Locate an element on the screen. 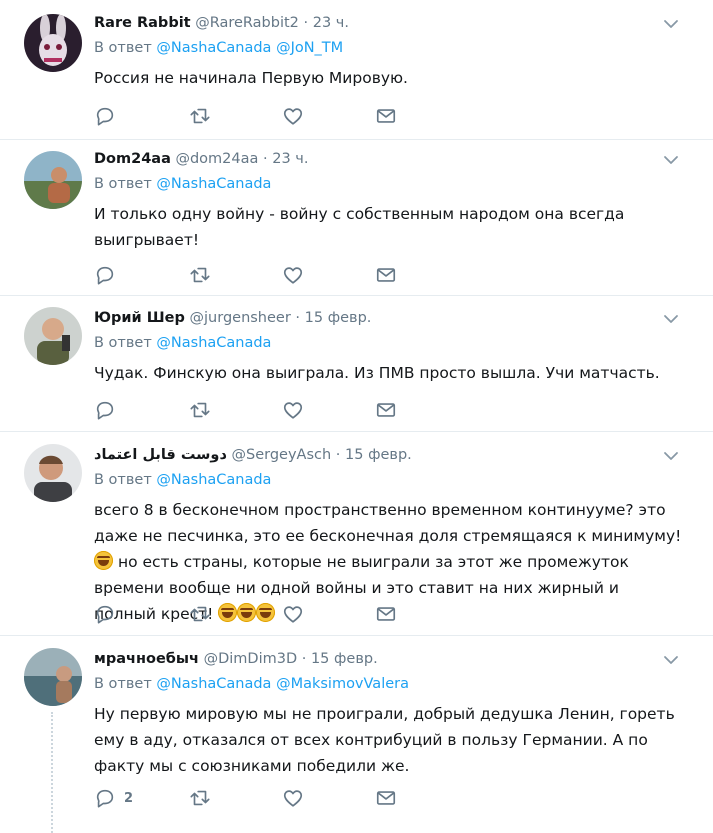 This screenshot has height=833, width=713. user-handle: @DimDim3D is located at coordinates (251, 659).